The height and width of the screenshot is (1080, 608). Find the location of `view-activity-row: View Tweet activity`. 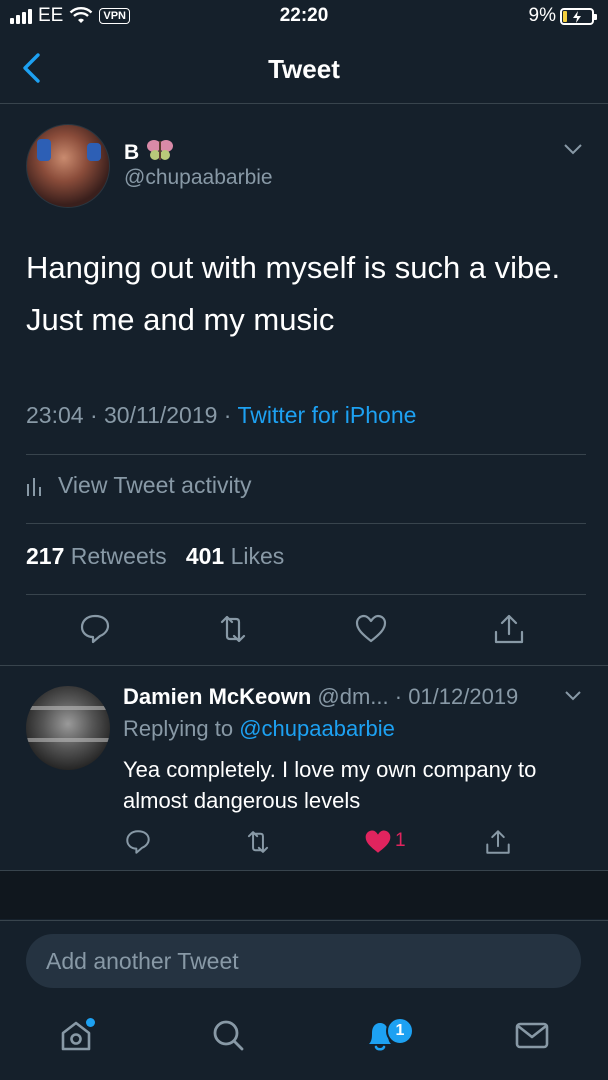

view-activity-row: View Tweet activity is located at coordinates (138, 485).